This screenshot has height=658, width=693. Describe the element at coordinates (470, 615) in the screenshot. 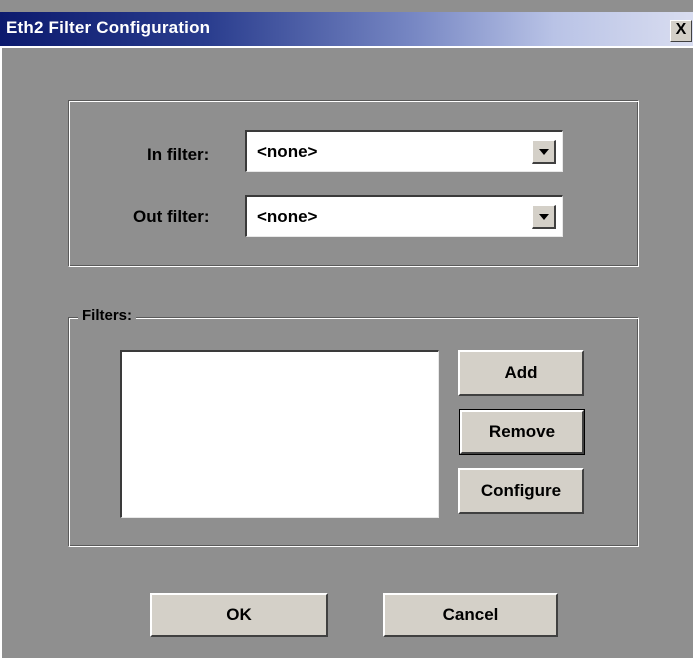

I see `cancel-button: Cancel` at that location.